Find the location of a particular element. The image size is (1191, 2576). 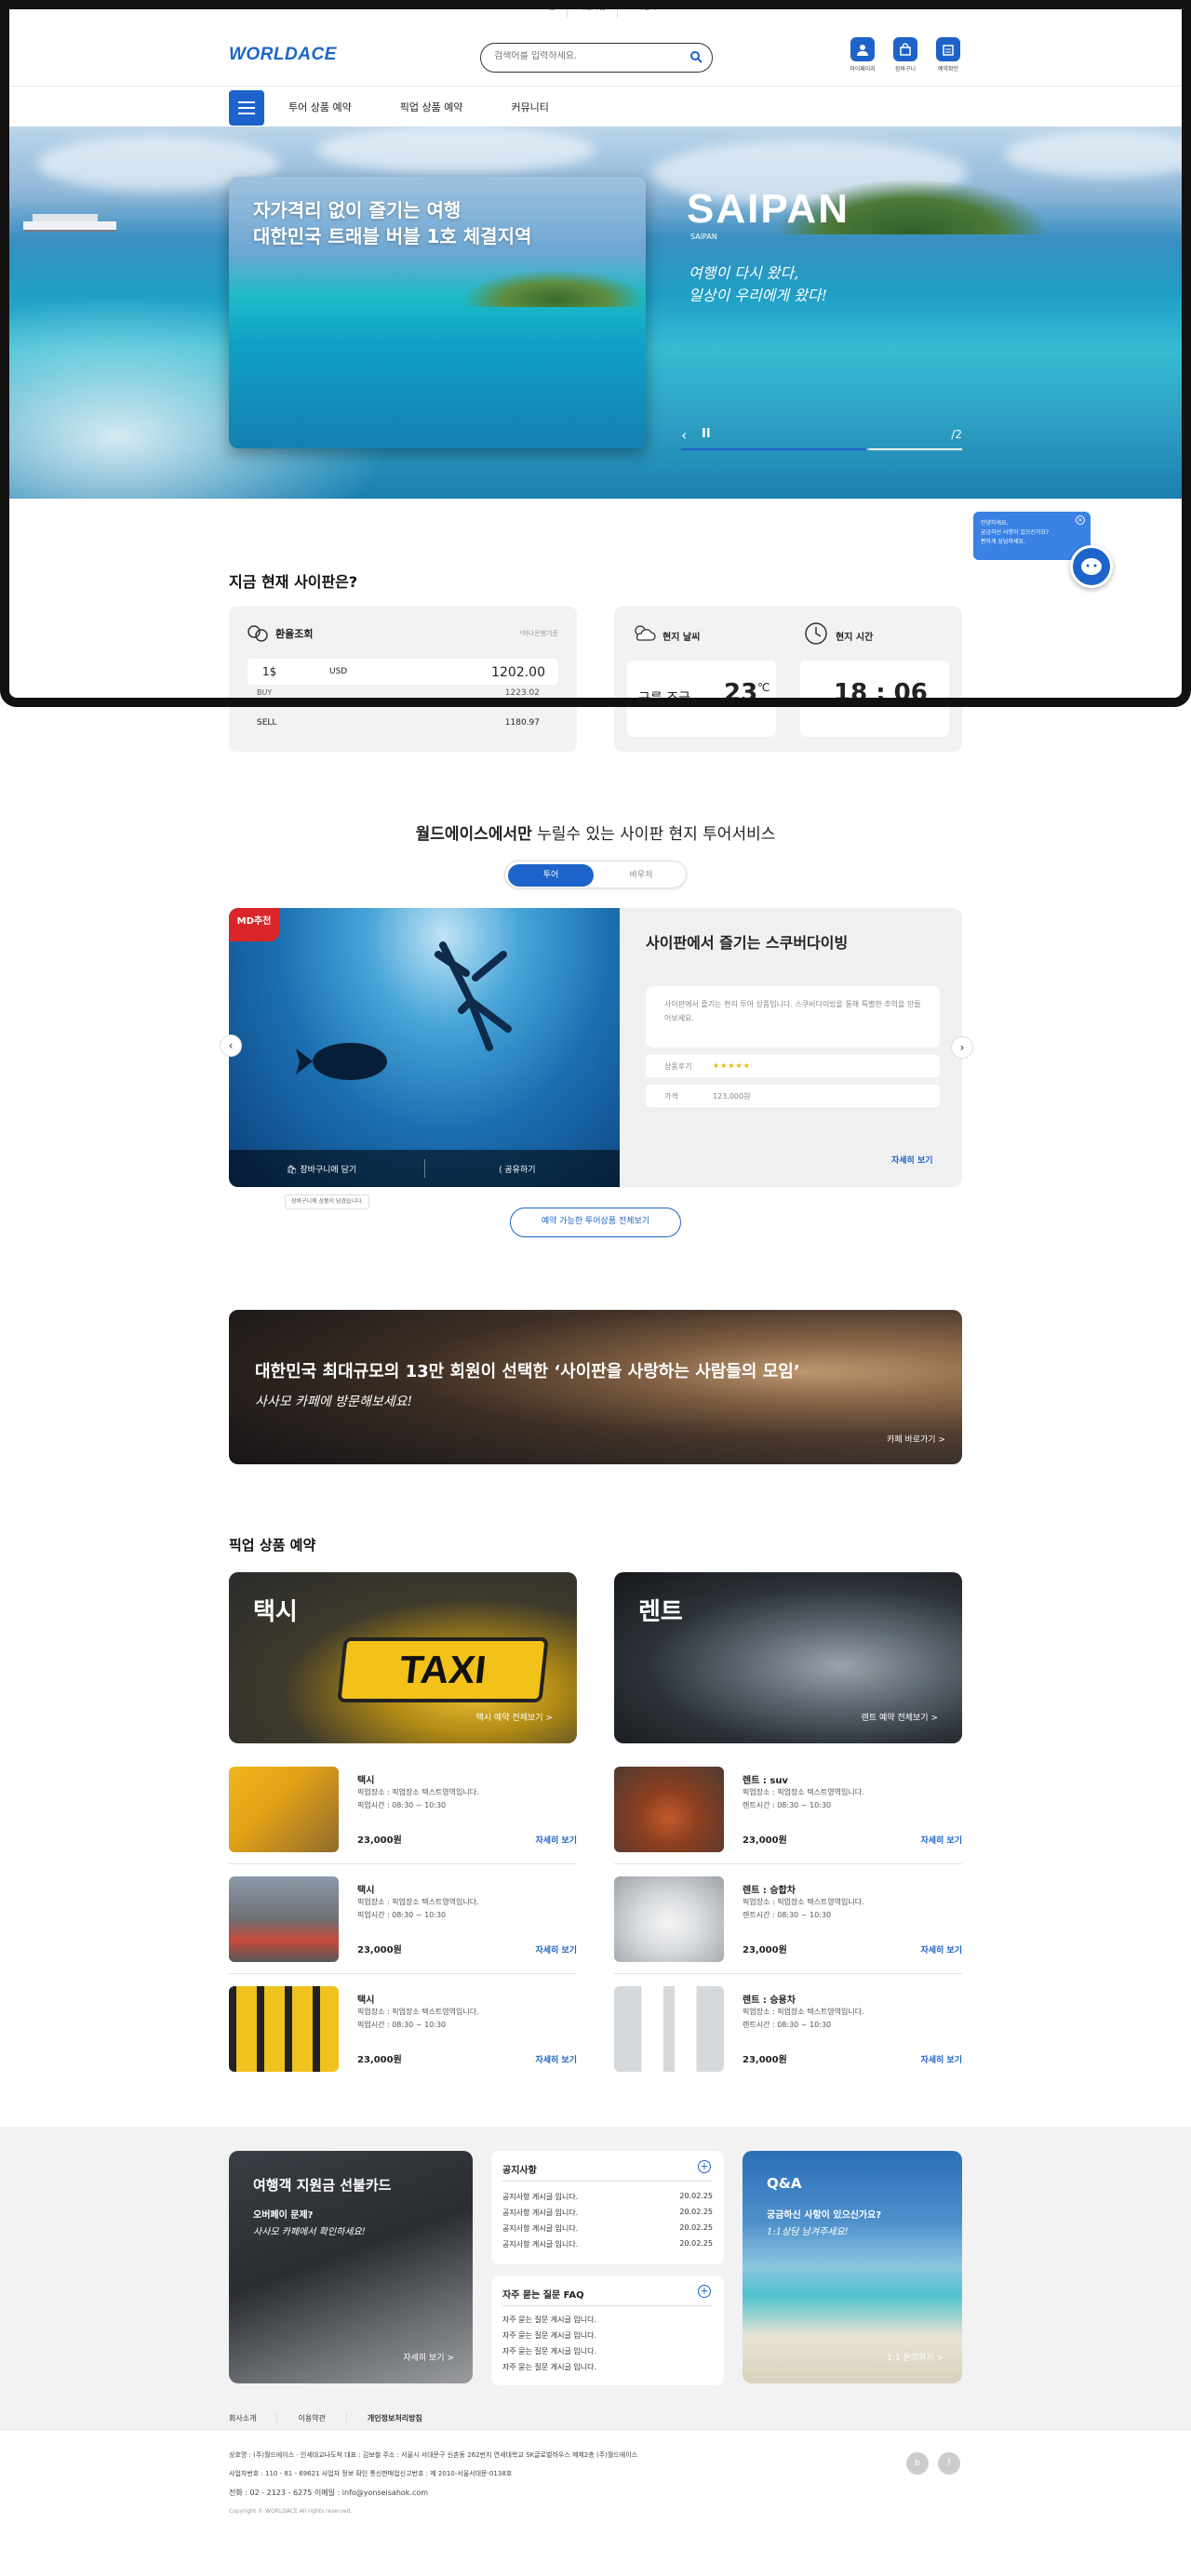

sedan-image is located at coordinates (669, 2029).